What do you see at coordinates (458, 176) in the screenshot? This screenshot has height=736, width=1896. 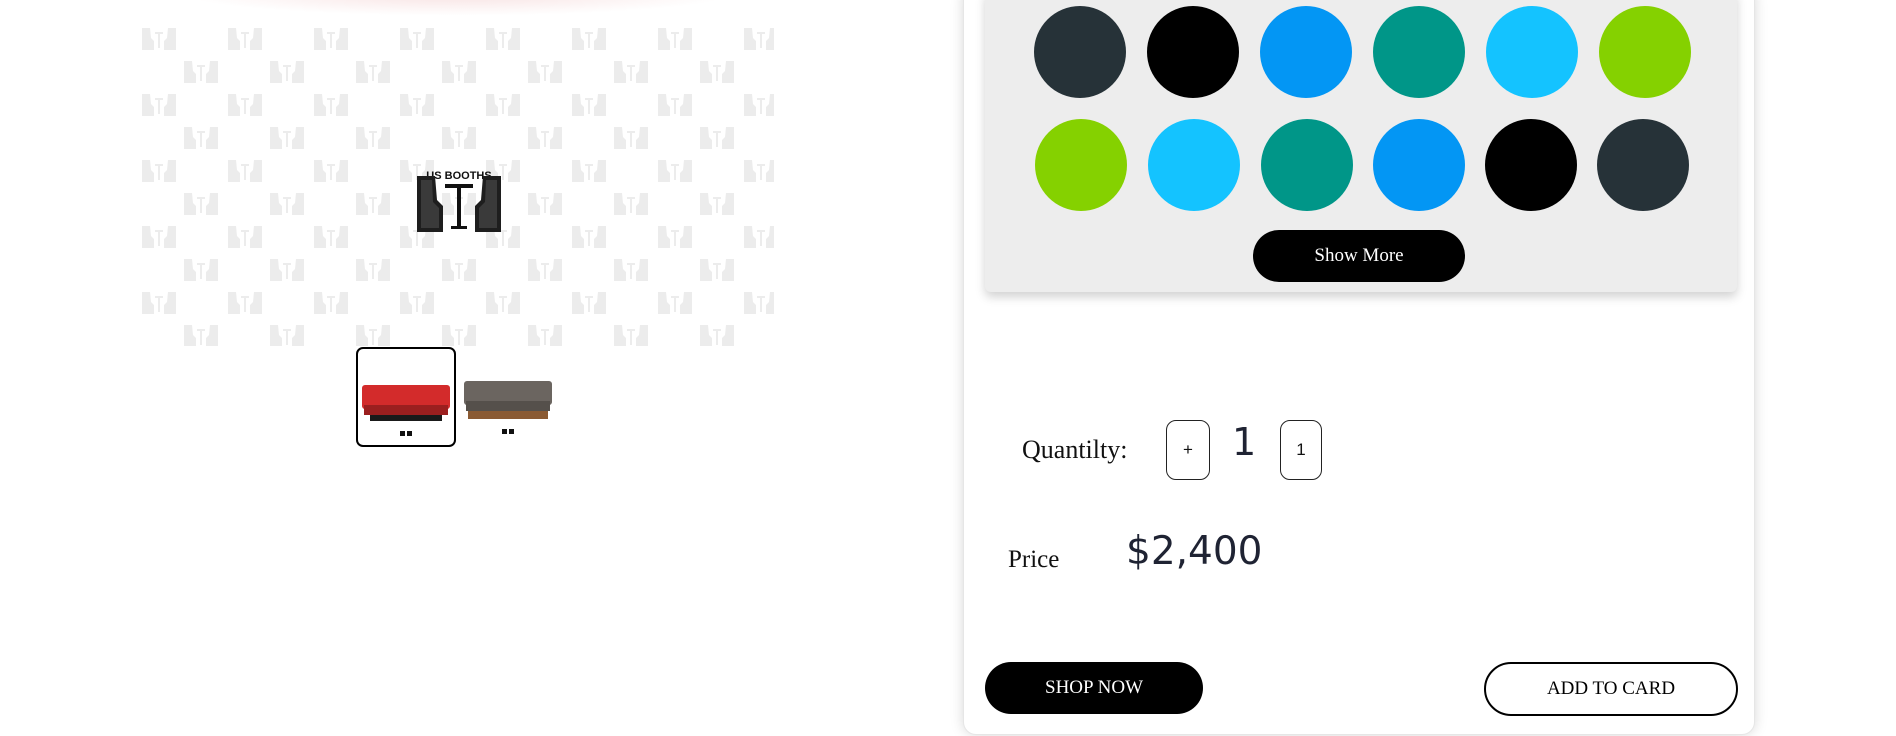 I see `logo-text: US BOOTHS` at bounding box center [458, 176].